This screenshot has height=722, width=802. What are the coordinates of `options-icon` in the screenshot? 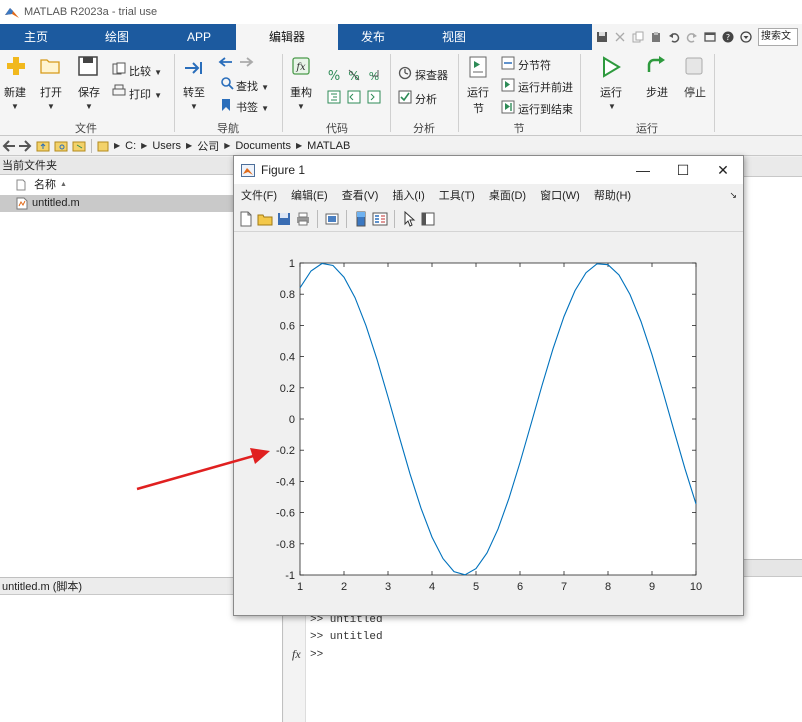 It's located at (746, 37).